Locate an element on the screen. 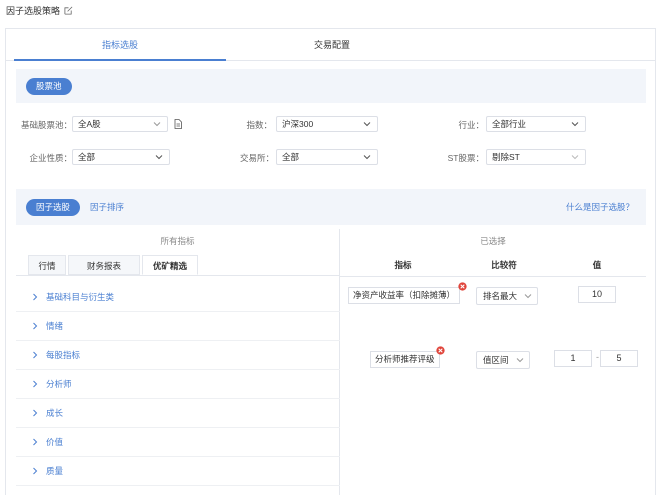 The width and height of the screenshot is (660, 495). index-select: 沪深300 is located at coordinates (327, 124).